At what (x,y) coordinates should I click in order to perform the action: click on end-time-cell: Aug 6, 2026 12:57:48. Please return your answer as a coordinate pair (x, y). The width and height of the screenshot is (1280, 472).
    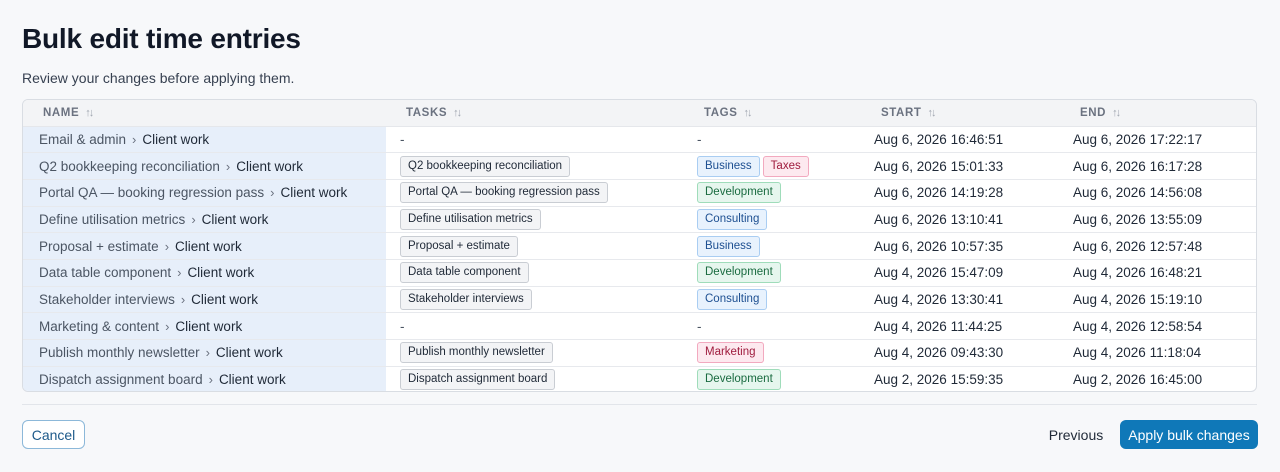
    Looking at the image, I should click on (1158, 246).